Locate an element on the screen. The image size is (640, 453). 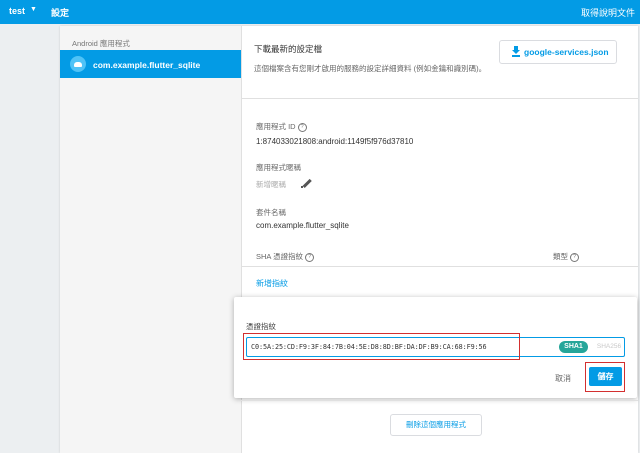
download-title: 下載最新的設定檔 is located at coordinates (288, 49).